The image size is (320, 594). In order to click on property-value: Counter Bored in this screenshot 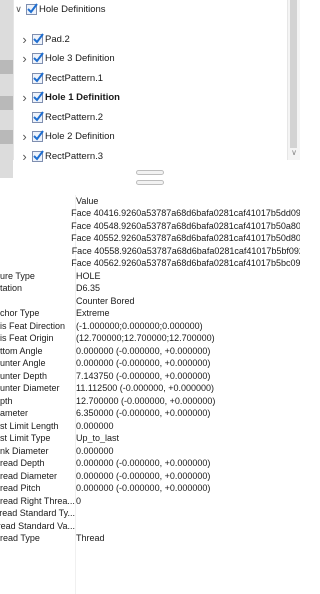, I will do `click(105, 300)`.